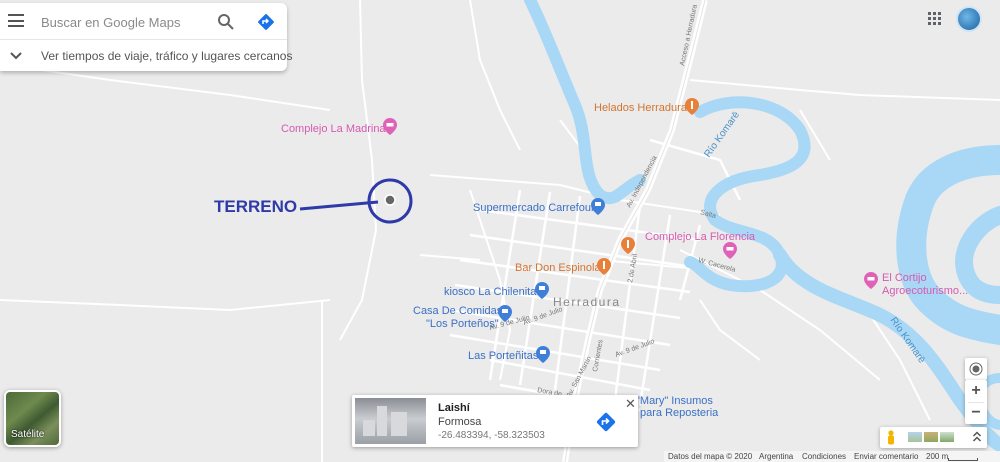 This screenshot has height=462, width=1000. What do you see at coordinates (390, 200) in the screenshot?
I see `location-pin-icon` at bounding box center [390, 200].